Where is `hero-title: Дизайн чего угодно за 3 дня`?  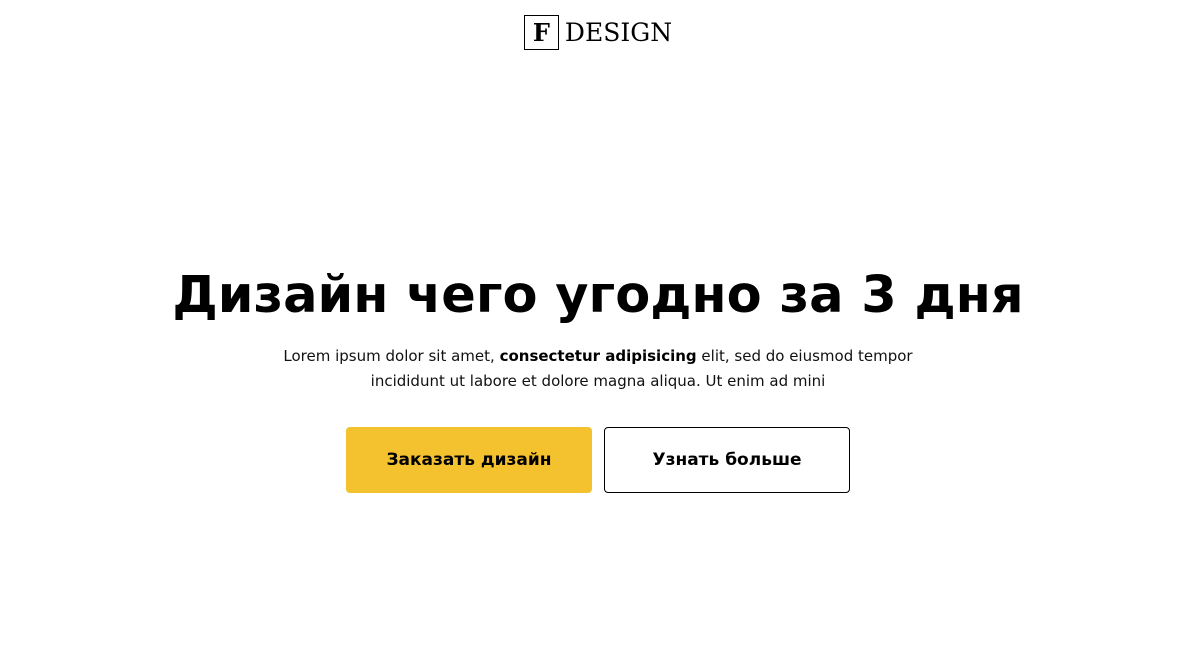 hero-title: Дизайн чего угодно за 3 дня is located at coordinates (598, 295).